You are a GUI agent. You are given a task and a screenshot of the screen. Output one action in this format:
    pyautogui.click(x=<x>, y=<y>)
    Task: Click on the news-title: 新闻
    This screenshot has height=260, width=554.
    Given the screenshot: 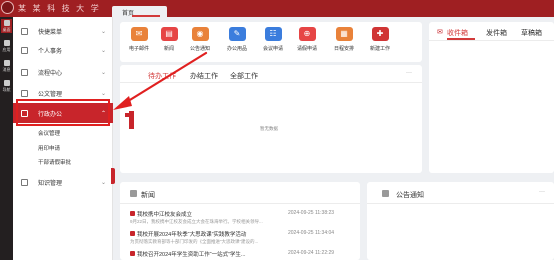 What is the action you would take?
    pyautogui.click(x=148, y=195)
    